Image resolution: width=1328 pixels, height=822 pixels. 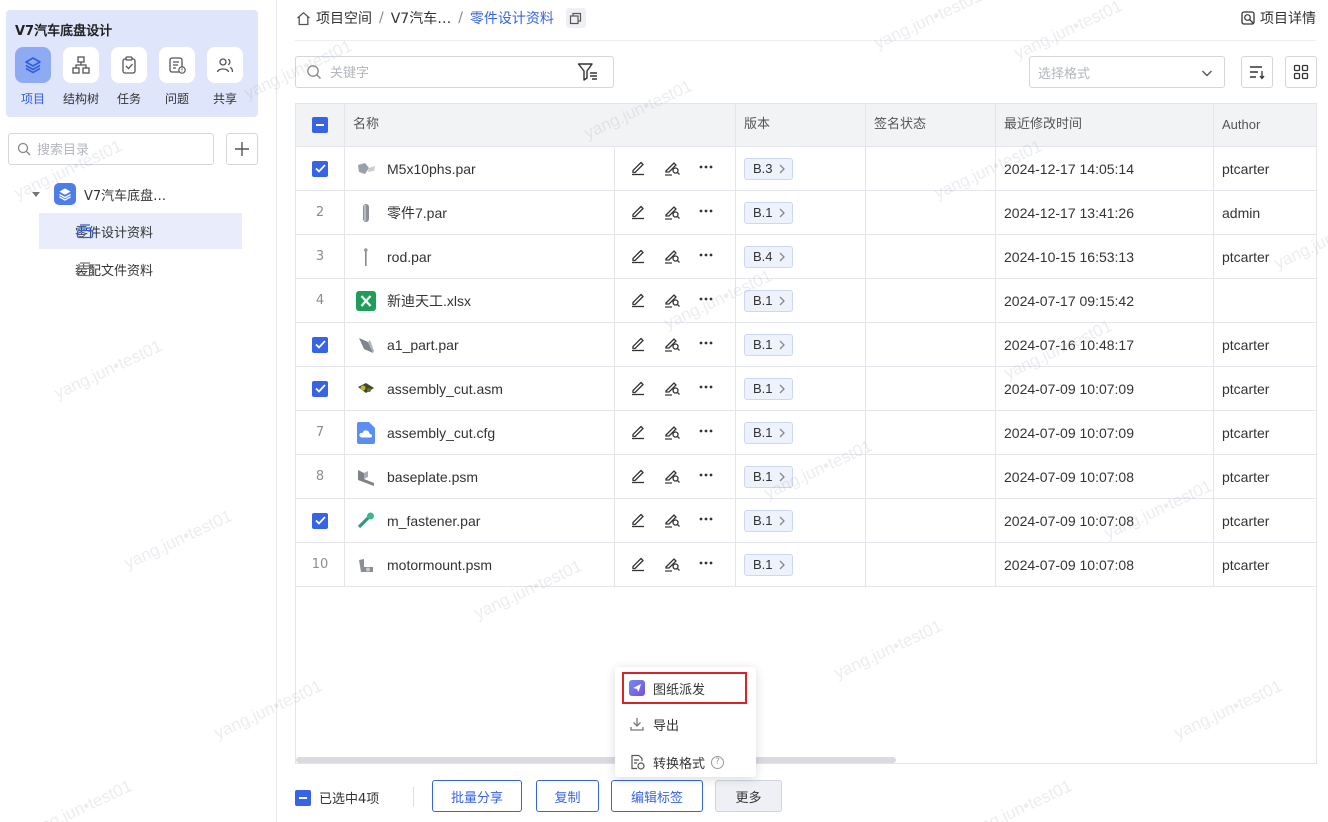 What do you see at coordinates (657, 796) in the screenshot?
I see `edit-tags-button: 编辑标签` at bounding box center [657, 796].